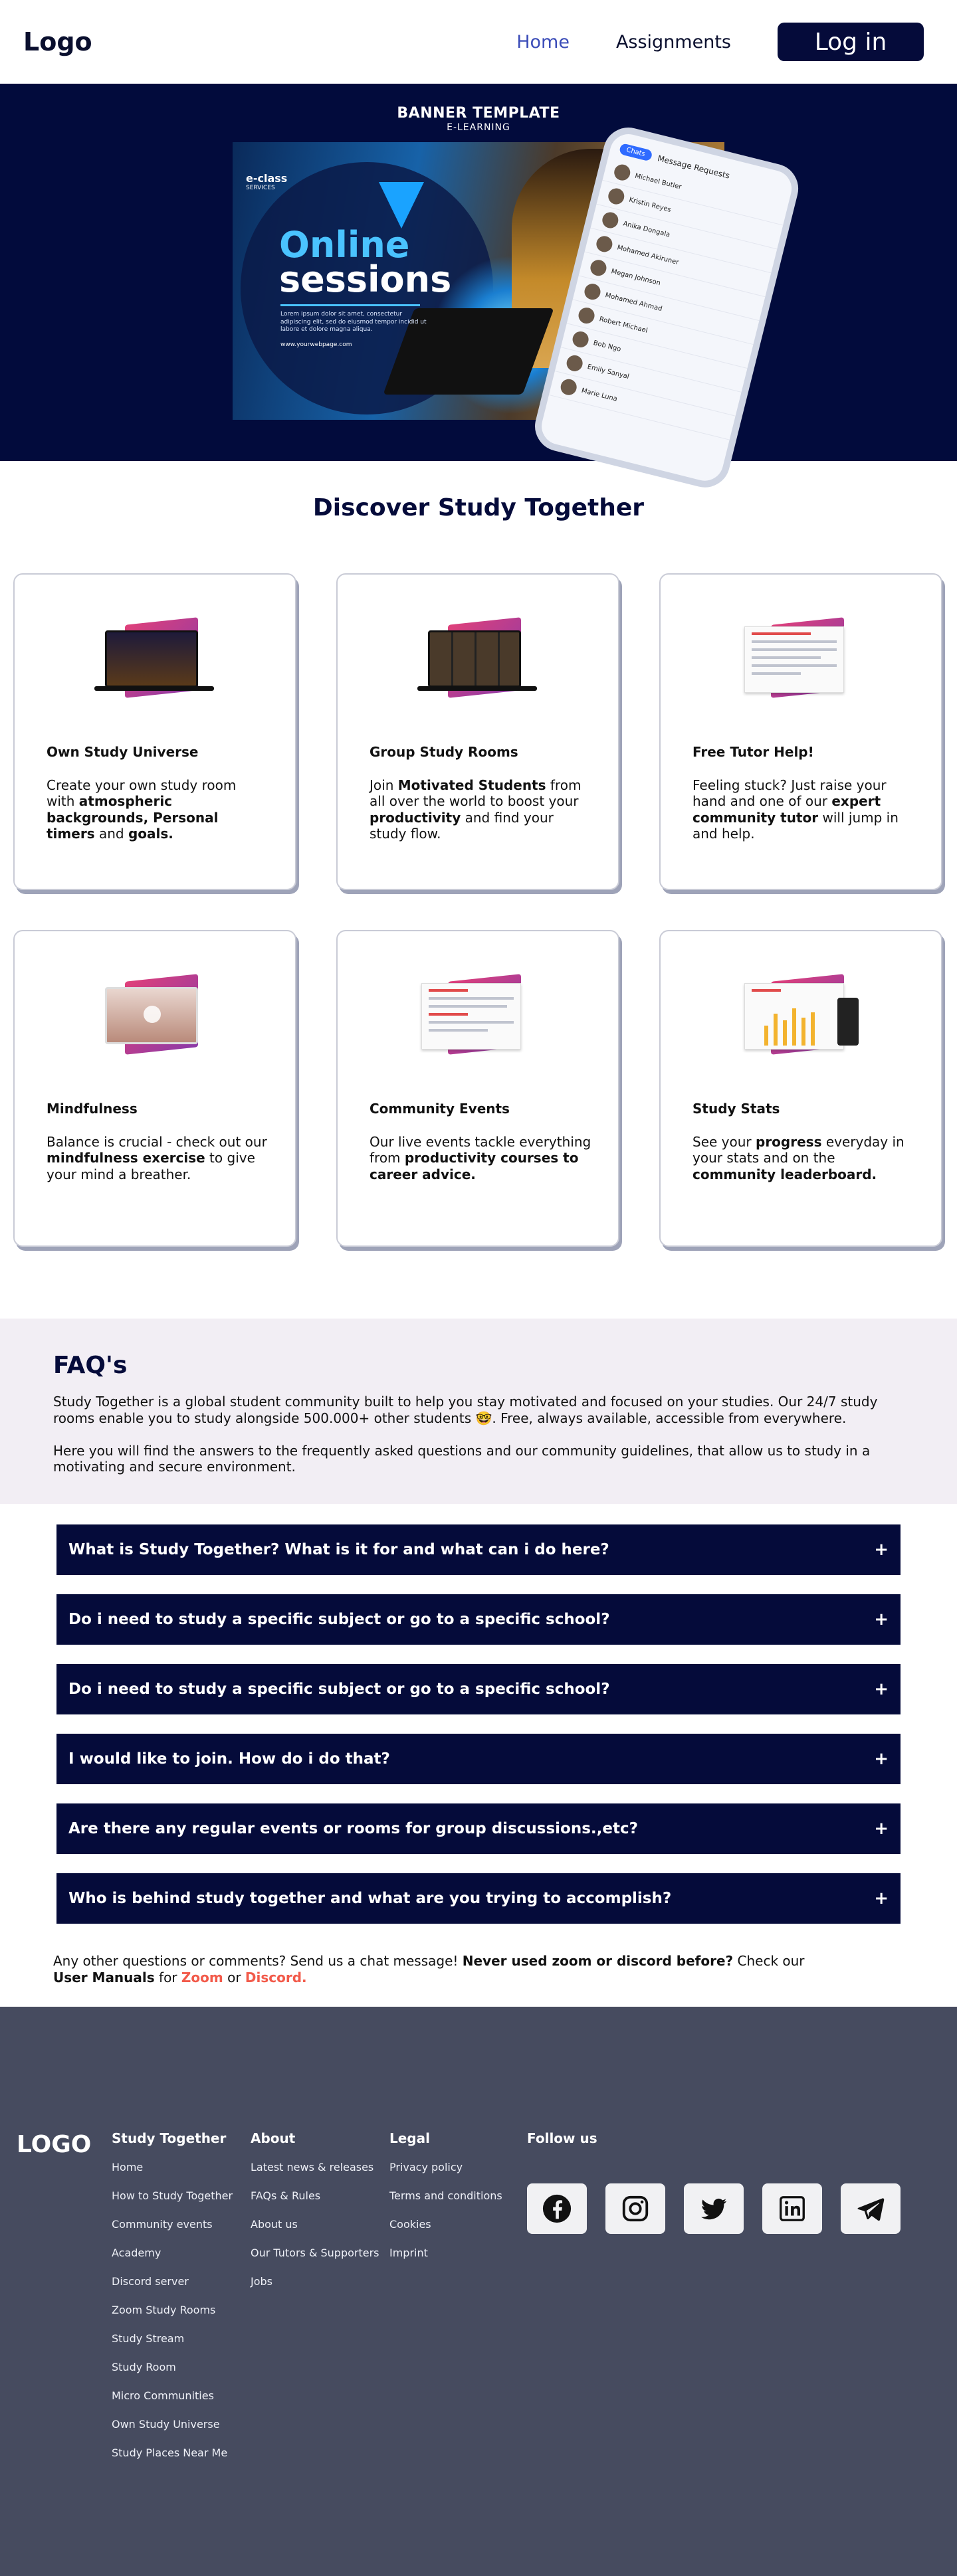 The image size is (957, 2576). I want to click on footer-link: Own Study Universe, so click(173, 2432).